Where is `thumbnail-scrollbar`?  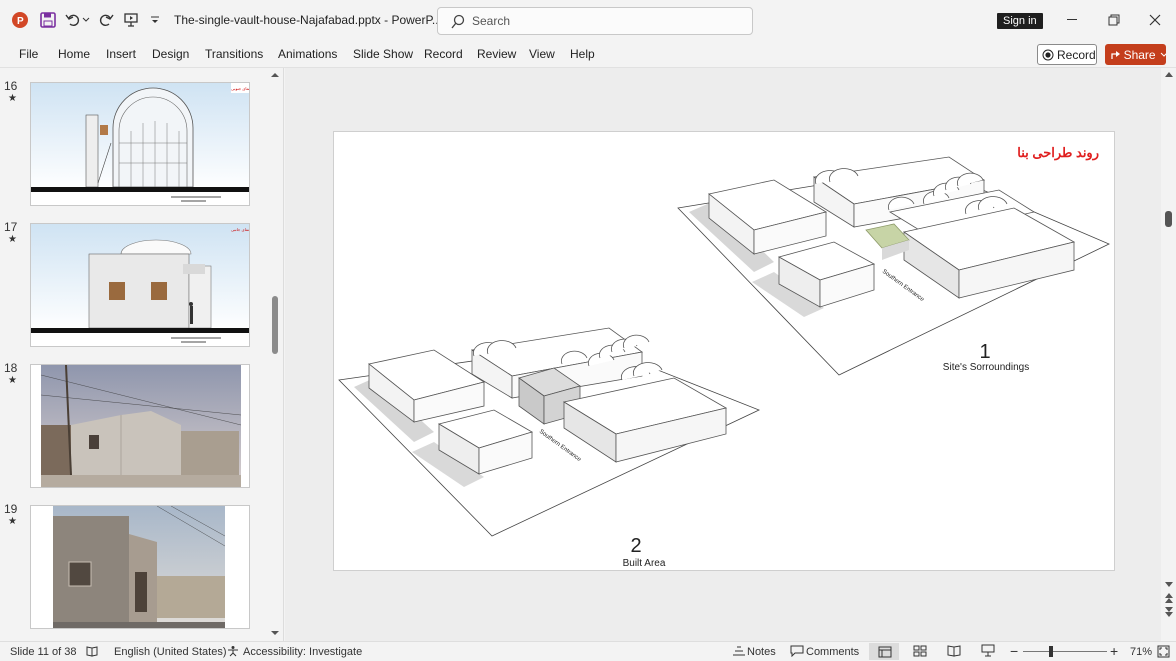 thumbnail-scrollbar is located at coordinates (275, 354).